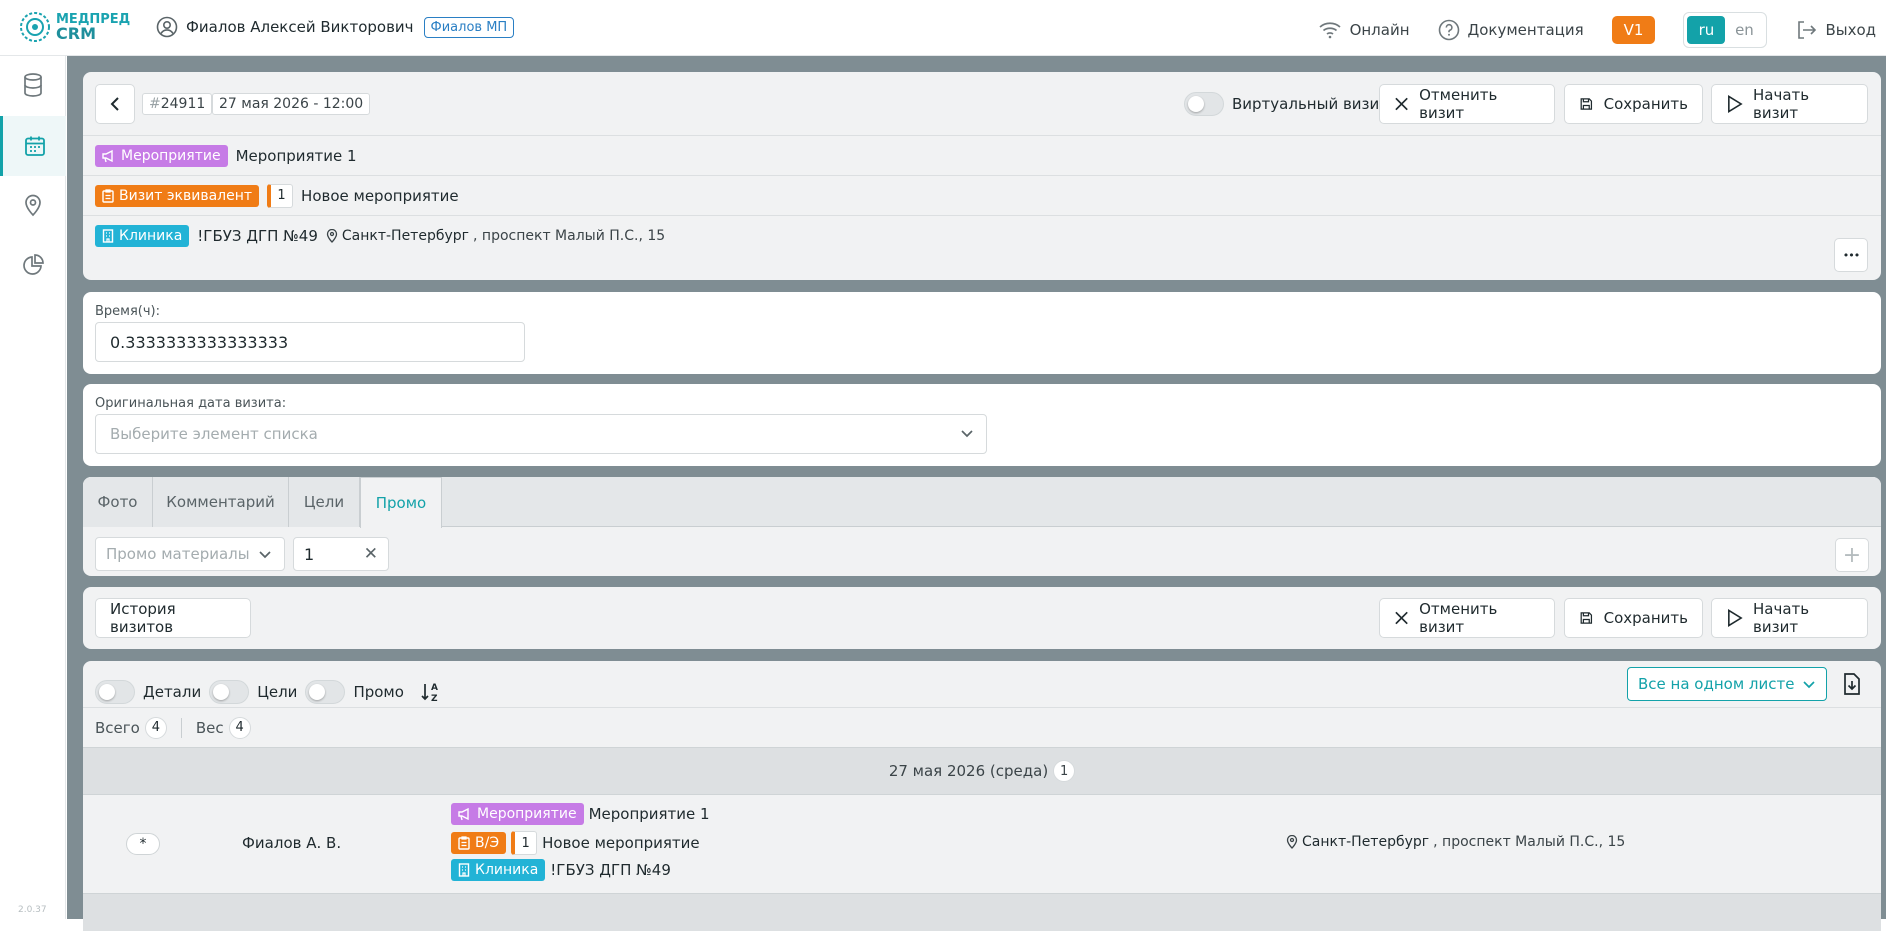 The width and height of the screenshot is (1886, 931). Describe the element at coordinates (1379, 30) in the screenshot. I see `online-label: Онлайн` at that location.